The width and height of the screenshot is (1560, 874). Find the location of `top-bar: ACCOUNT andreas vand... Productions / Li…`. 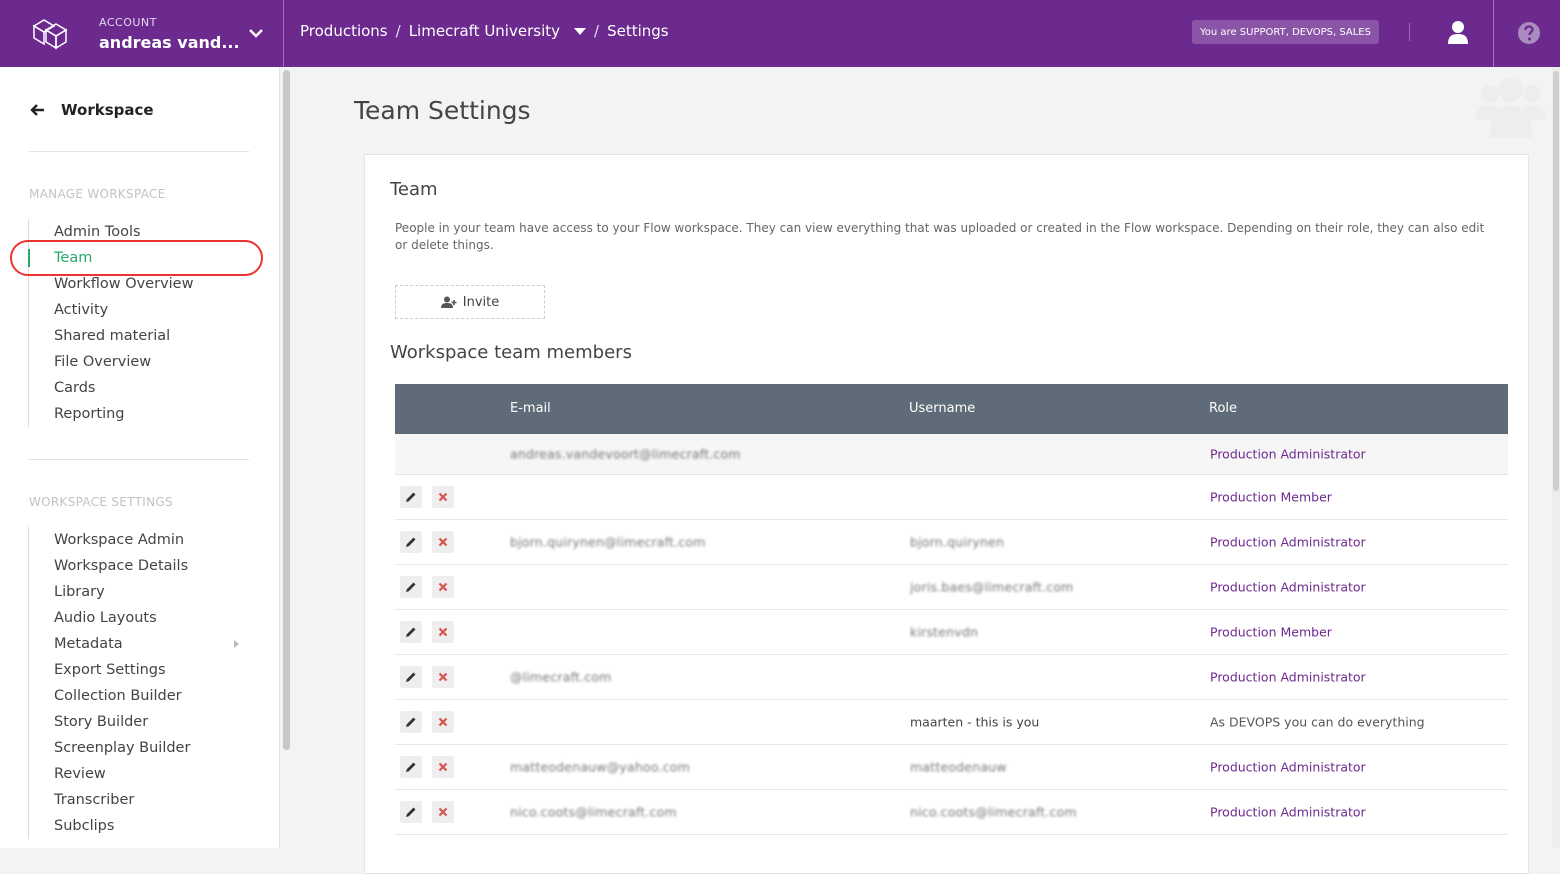

top-bar: ACCOUNT andreas vand... Productions / Li… is located at coordinates (780, 33).